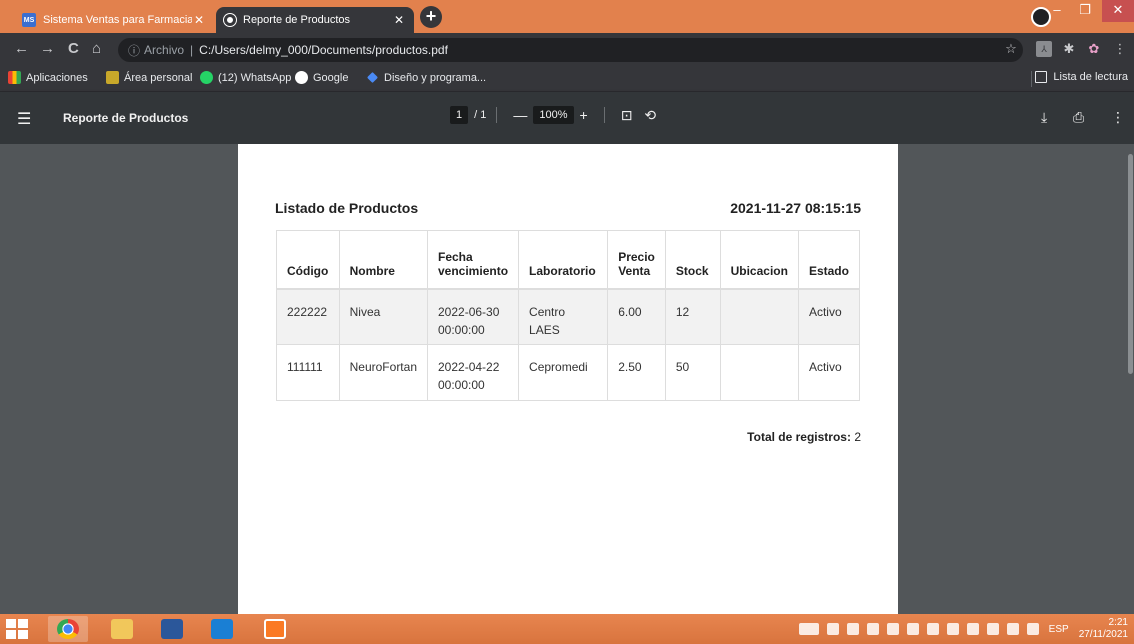  I want to click on column-header-ubicacion: Ubicacion, so click(759, 260).